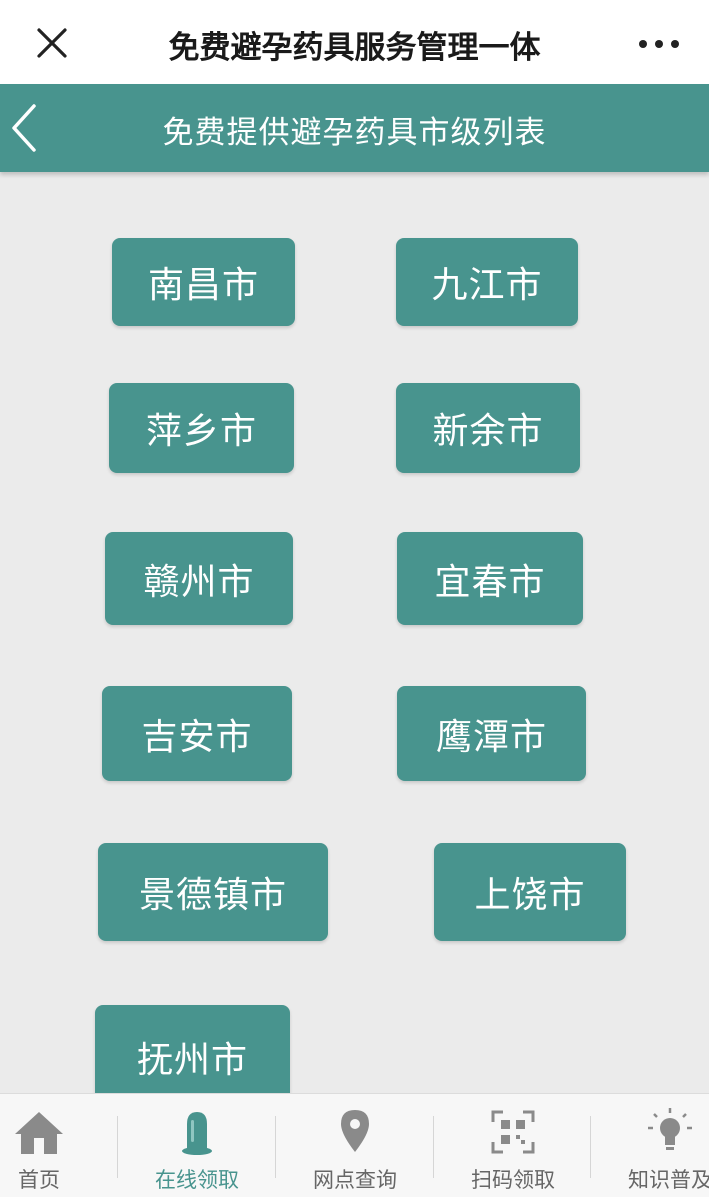 The width and height of the screenshot is (709, 1197). What do you see at coordinates (197, 1133) in the screenshot?
I see `condom-icon` at bounding box center [197, 1133].